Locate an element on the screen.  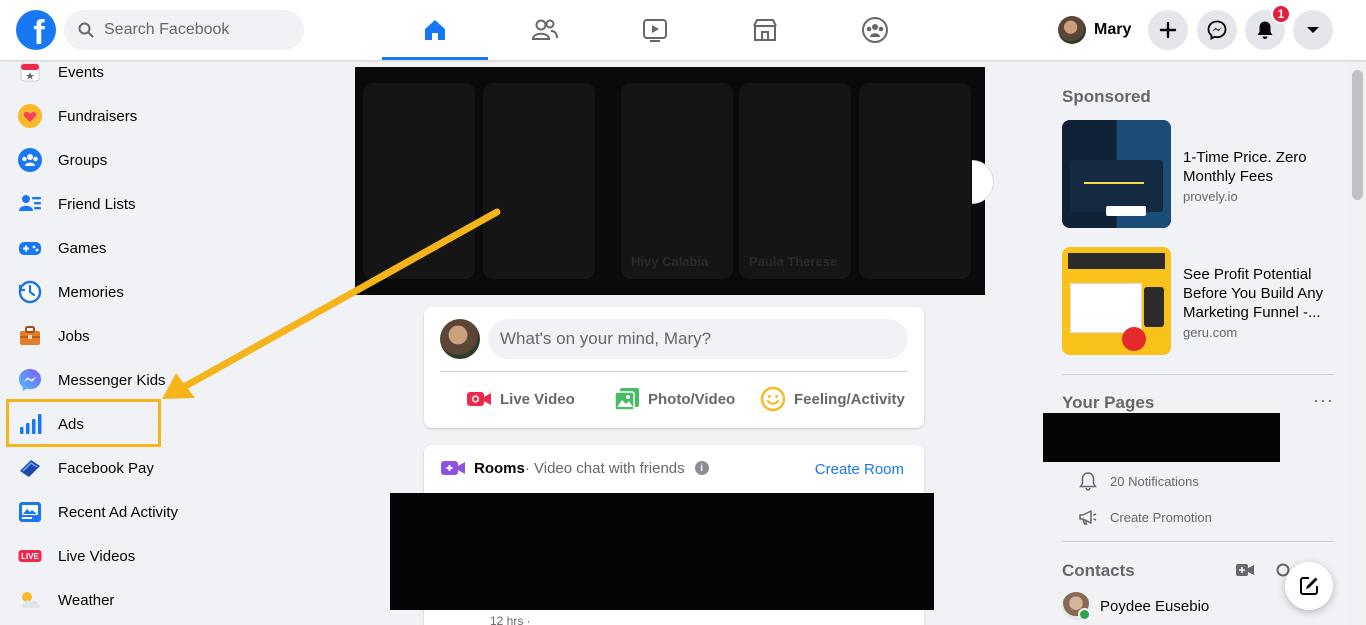
home-icon is located at coordinates (435, 30).